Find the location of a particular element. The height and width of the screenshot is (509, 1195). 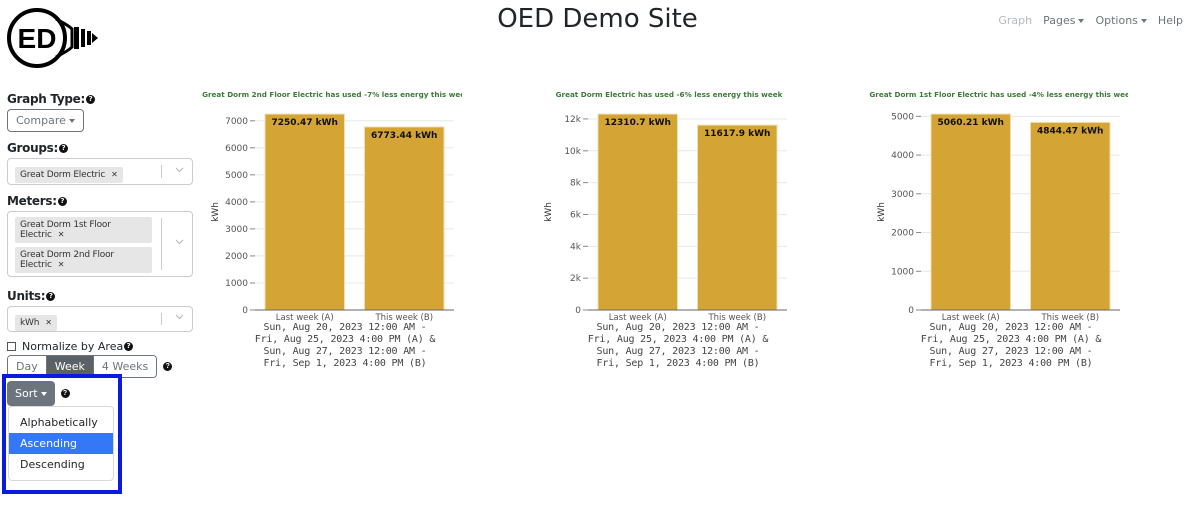

nav-graph-label: Graph is located at coordinates (1015, 20).